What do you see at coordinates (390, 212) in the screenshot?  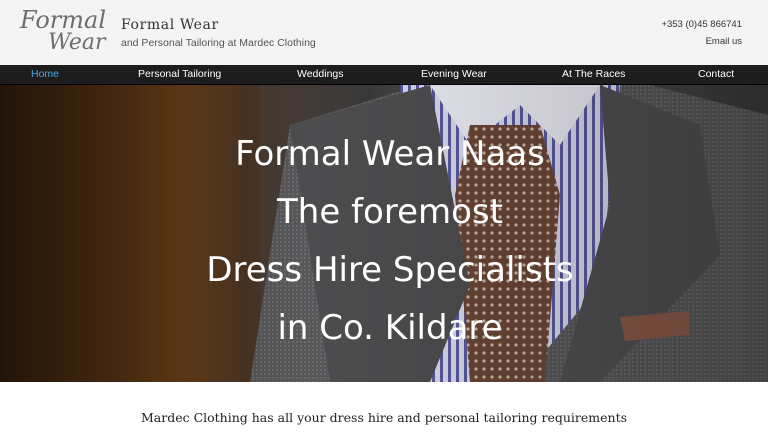 I see `hero-line: The foremost` at bounding box center [390, 212].